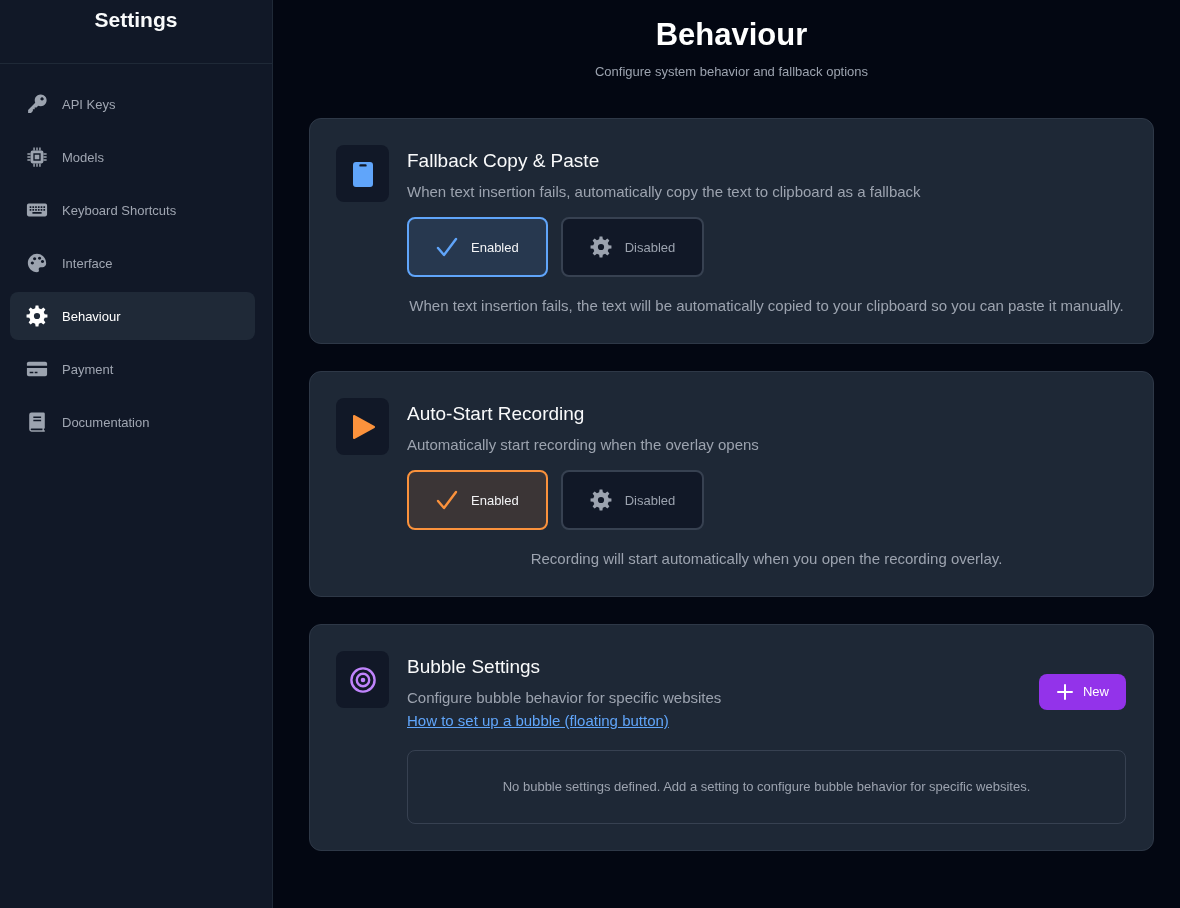  What do you see at coordinates (136, 20) in the screenshot?
I see `sidebar-title: Settings` at bounding box center [136, 20].